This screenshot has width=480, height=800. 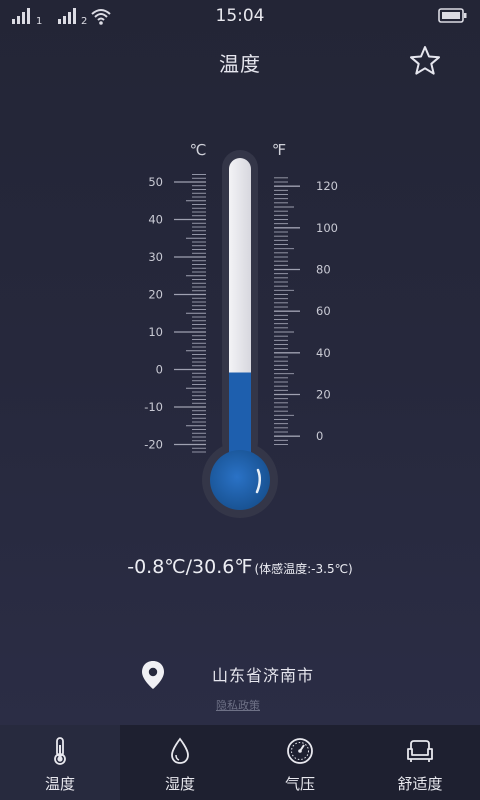 I want to click on fahrenheit-tick-label: 20, so click(x=323, y=395).